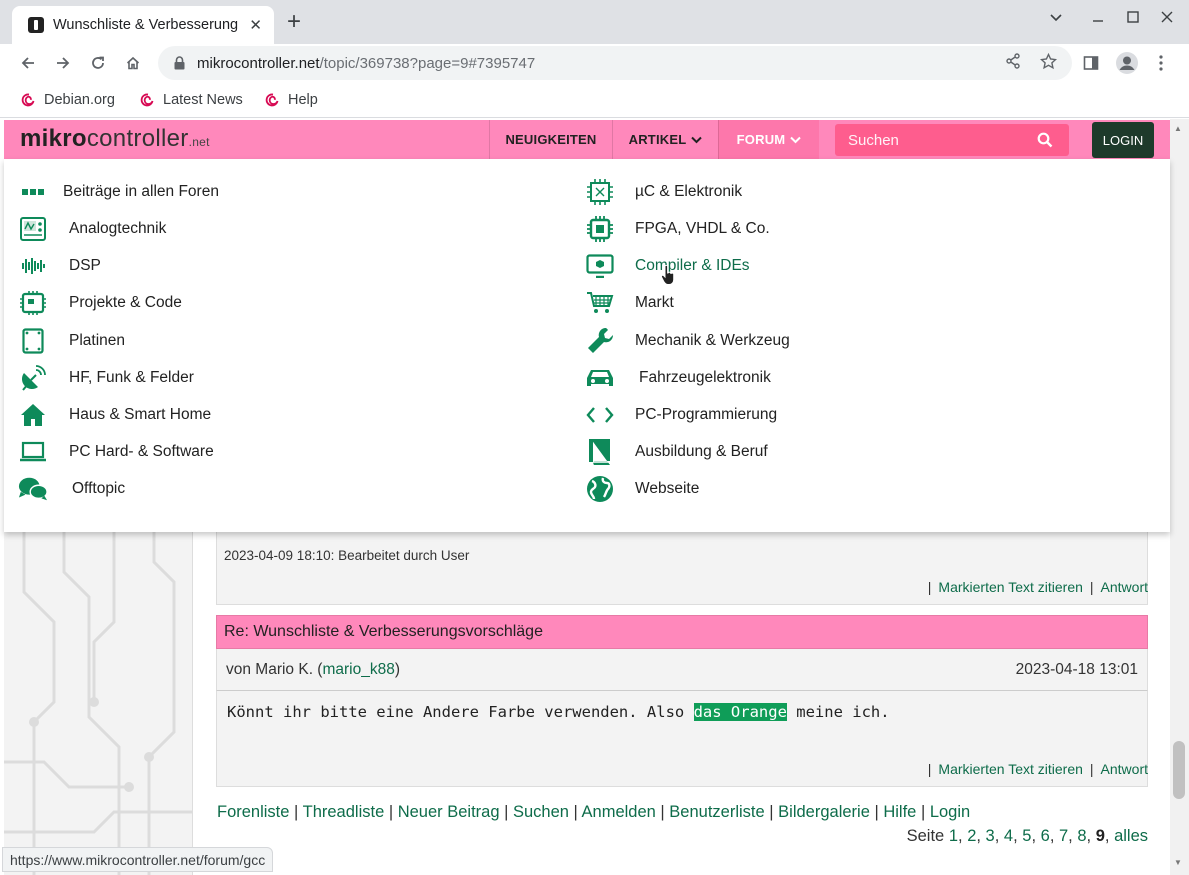  What do you see at coordinates (953, 836) in the screenshot?
I see `page-link: 1` at bounding box center [953, 836].